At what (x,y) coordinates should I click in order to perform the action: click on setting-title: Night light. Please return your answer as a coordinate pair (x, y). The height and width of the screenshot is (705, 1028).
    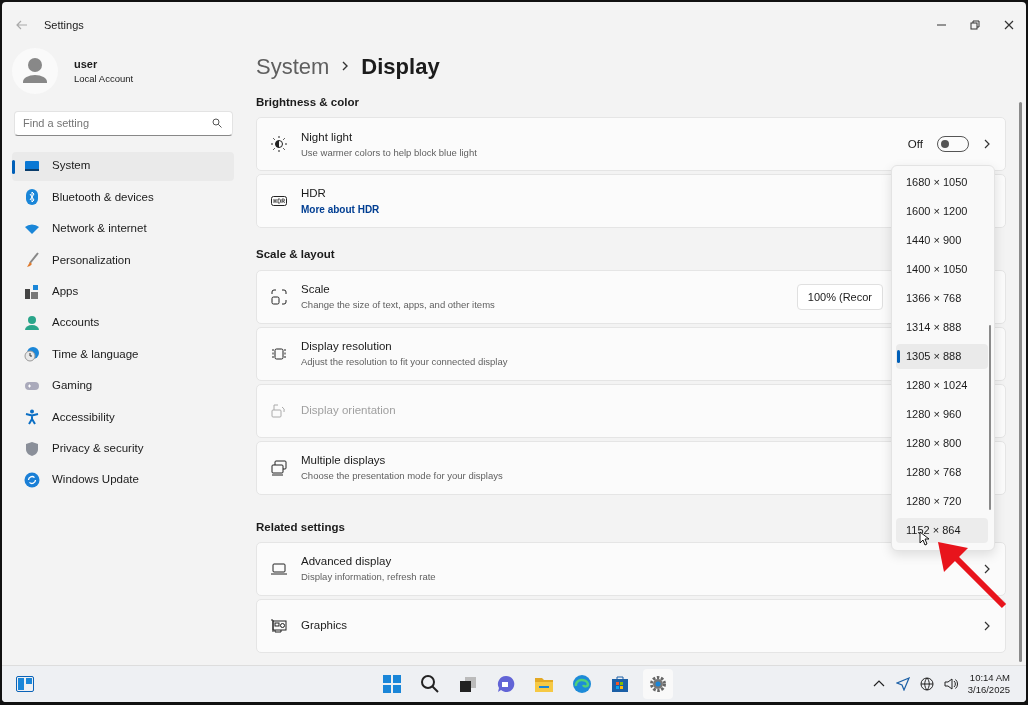
    Looking at the image, I should click on (327, 137).